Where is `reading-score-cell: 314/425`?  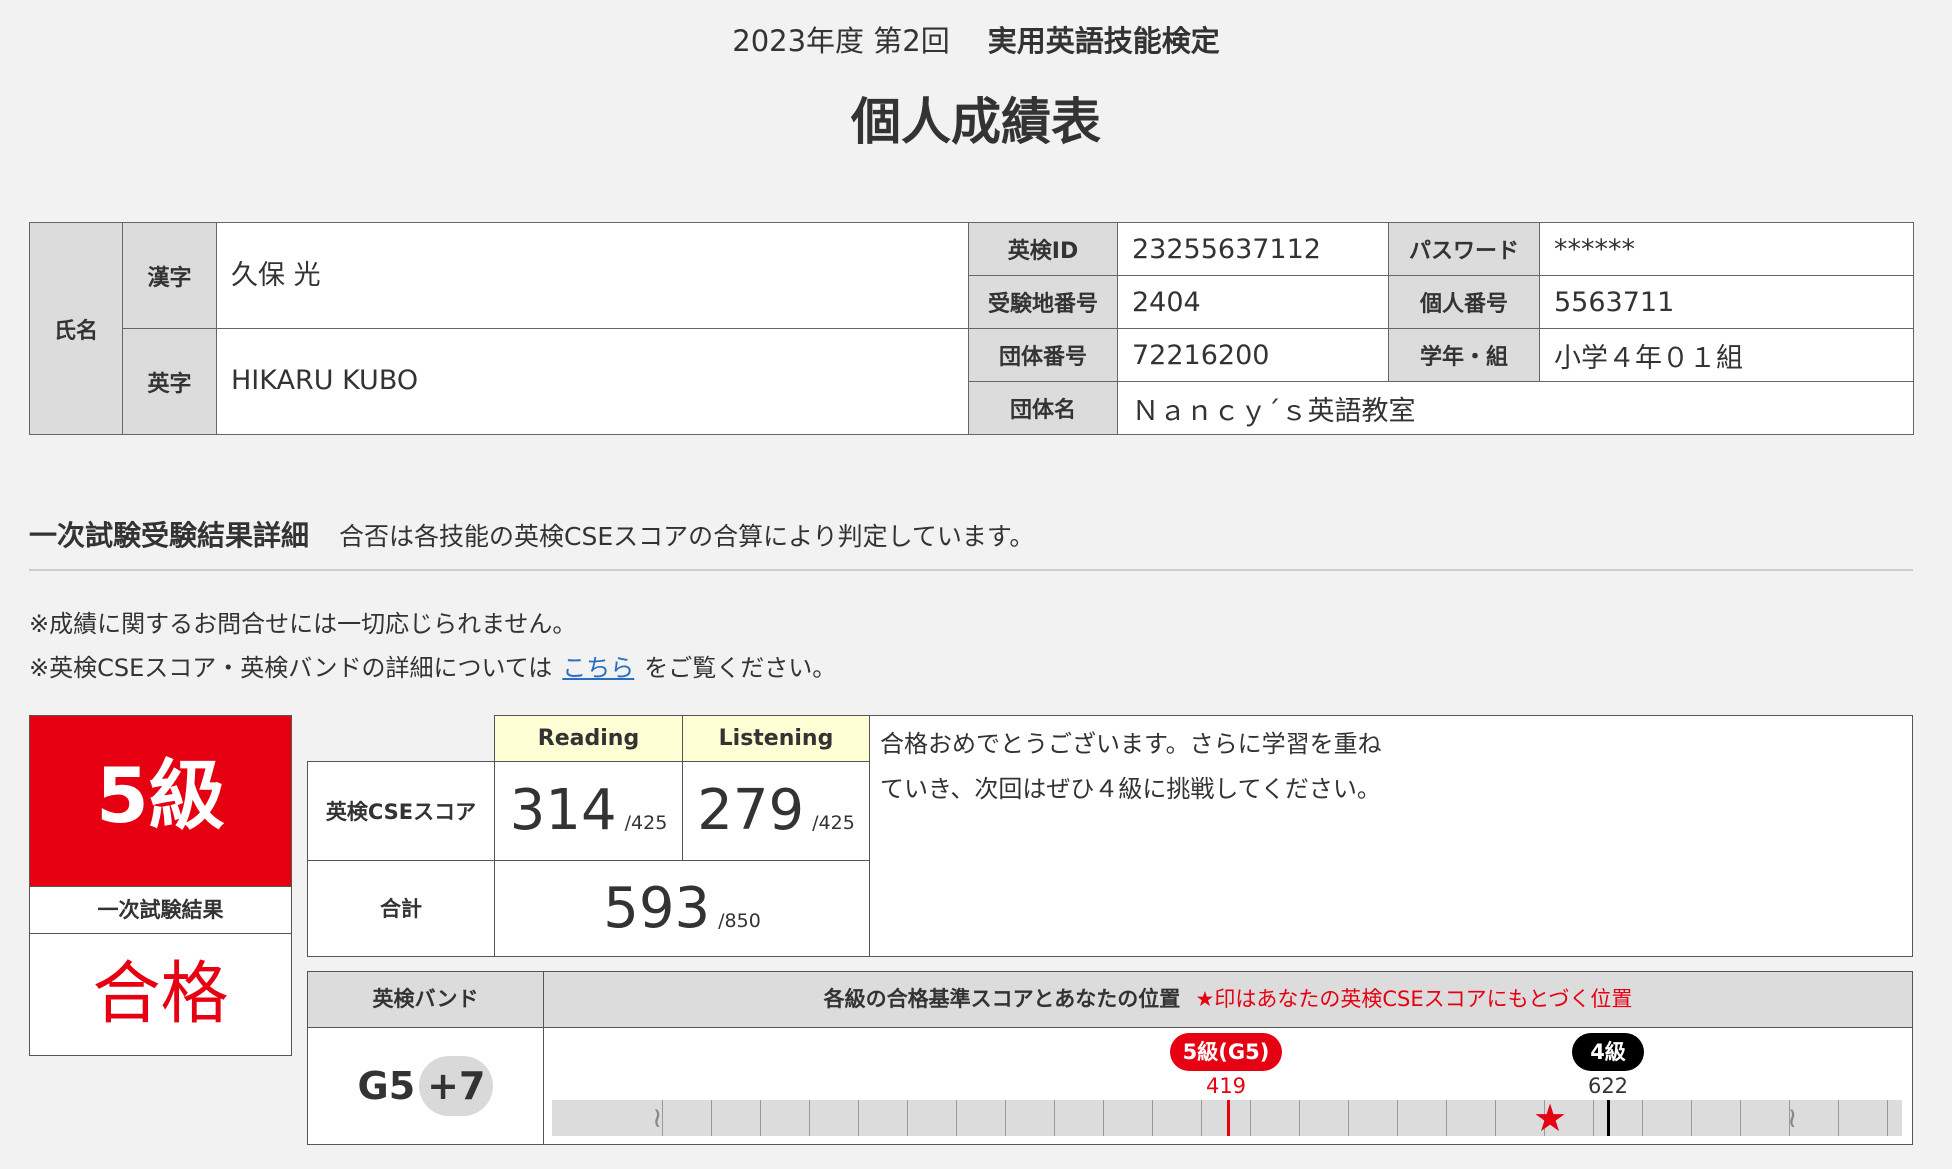
reading-score-cell: 314/425 is located at coordinates (588, 811).